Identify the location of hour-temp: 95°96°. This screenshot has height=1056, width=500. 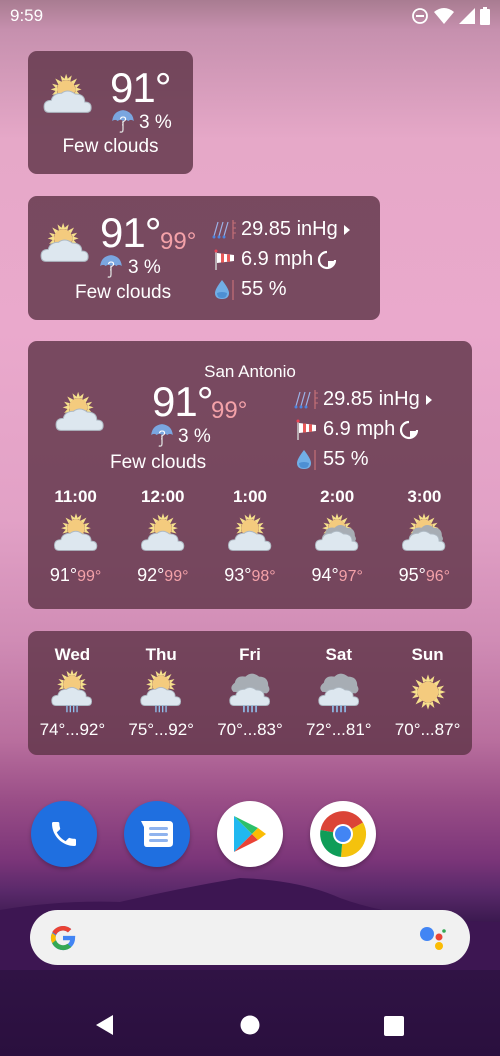
(424, 575).